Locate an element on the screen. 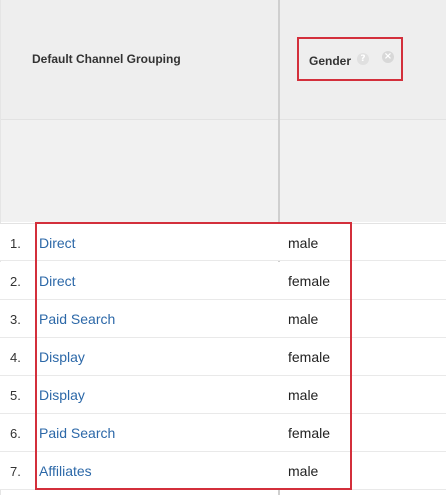 The height and width of the screenshot is (495, 446). table-row: 5. Display male is located at coordinates (223, 395).